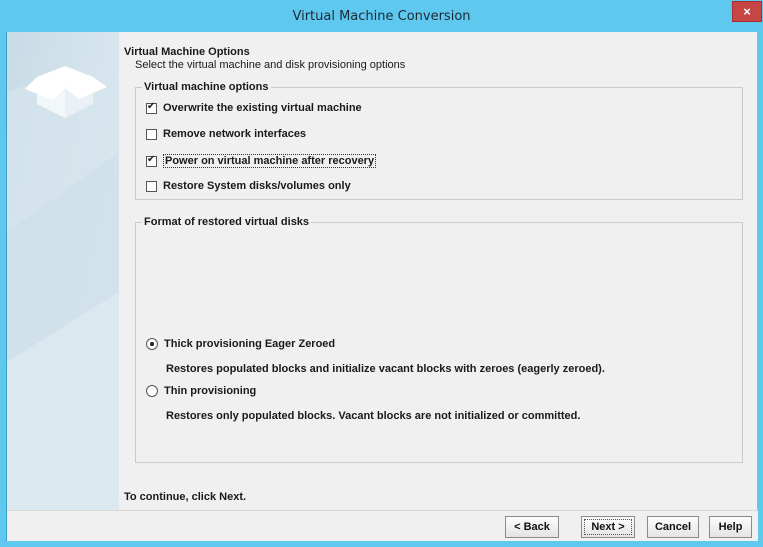 The width and height of the screenshot is (763, 547). Describe the element at coordinates (152, 344) in the screenshot. I see `thick-provisioning-radio` at that location.